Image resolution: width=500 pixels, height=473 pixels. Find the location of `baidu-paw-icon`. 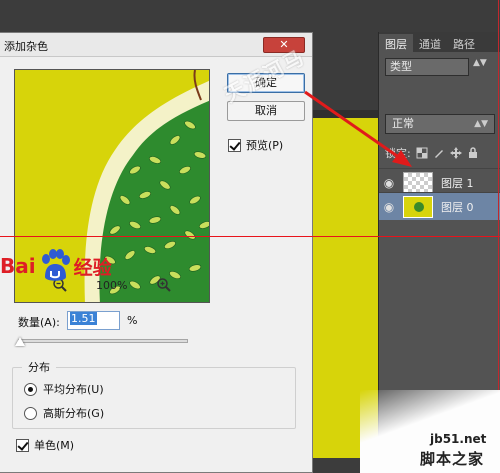

baidu-paw-icon is located at coordinates (55, 265).